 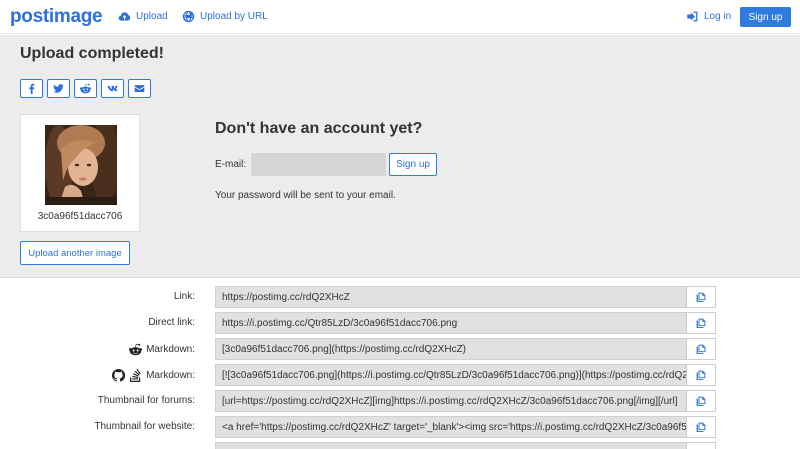 I want to click on share-vk-button, so click(x=112, y=88).